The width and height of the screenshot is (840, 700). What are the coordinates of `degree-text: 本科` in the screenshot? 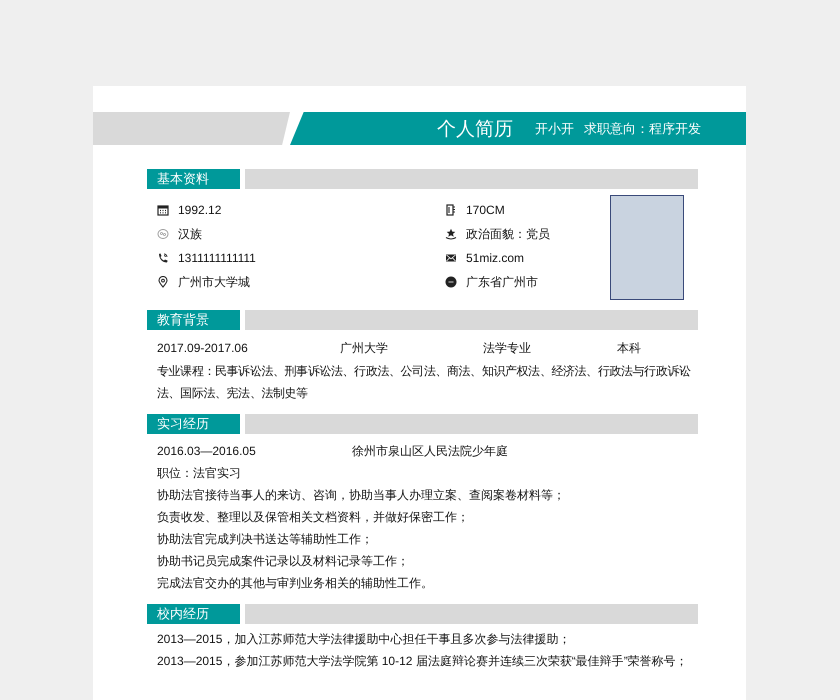 It's located at (629, 348).